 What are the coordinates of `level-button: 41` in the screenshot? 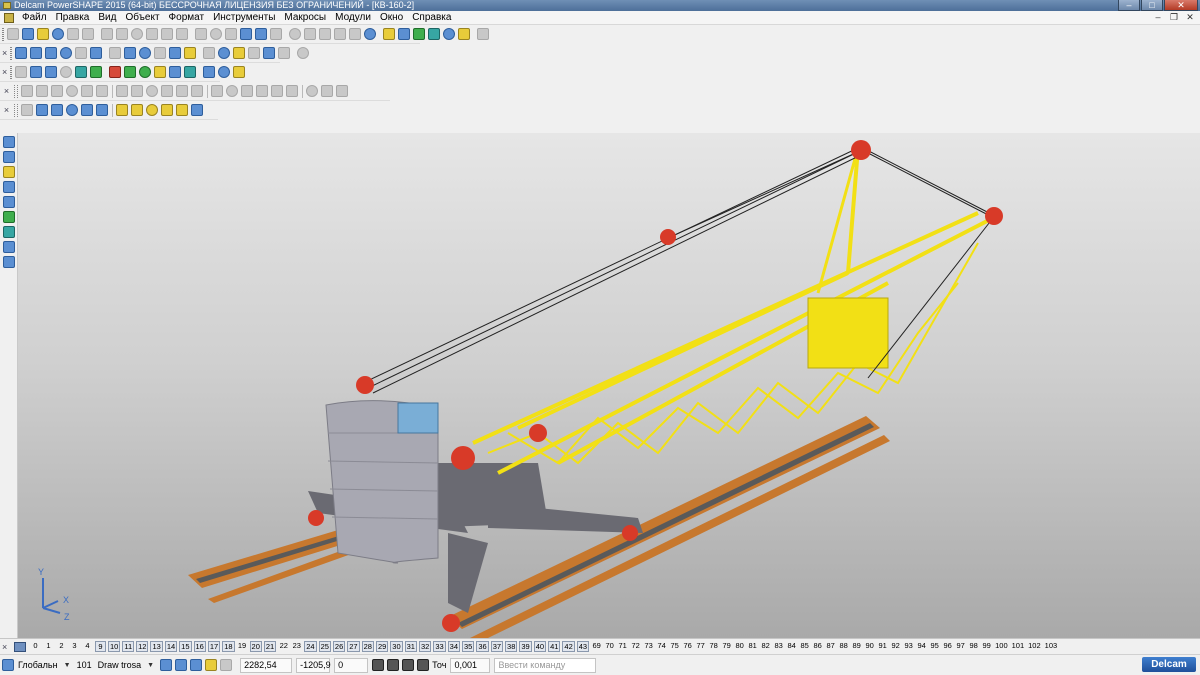 It's located at (554, 646).